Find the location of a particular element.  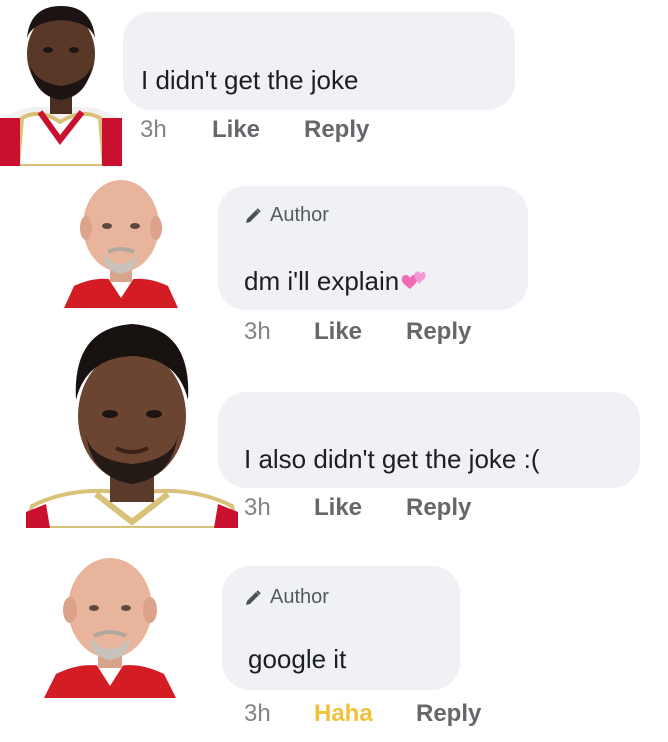

comment-bubble: I also didn't get the joke :( is located at coordinates (429, 440).